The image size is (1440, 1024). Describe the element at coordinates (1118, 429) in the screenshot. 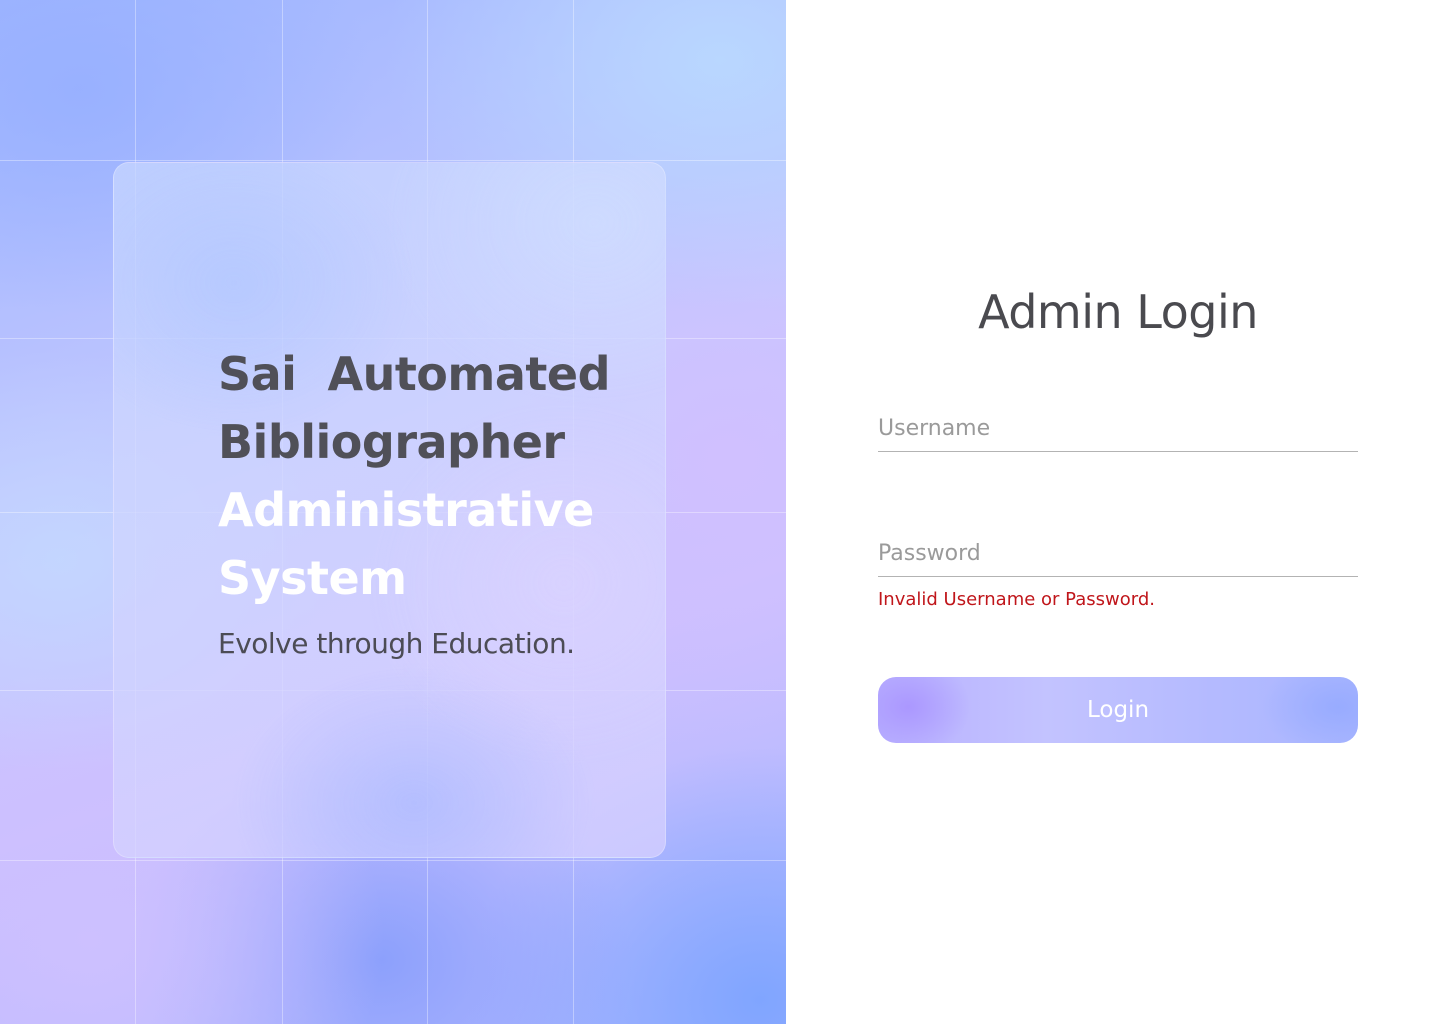

I see `username-input` at that location.